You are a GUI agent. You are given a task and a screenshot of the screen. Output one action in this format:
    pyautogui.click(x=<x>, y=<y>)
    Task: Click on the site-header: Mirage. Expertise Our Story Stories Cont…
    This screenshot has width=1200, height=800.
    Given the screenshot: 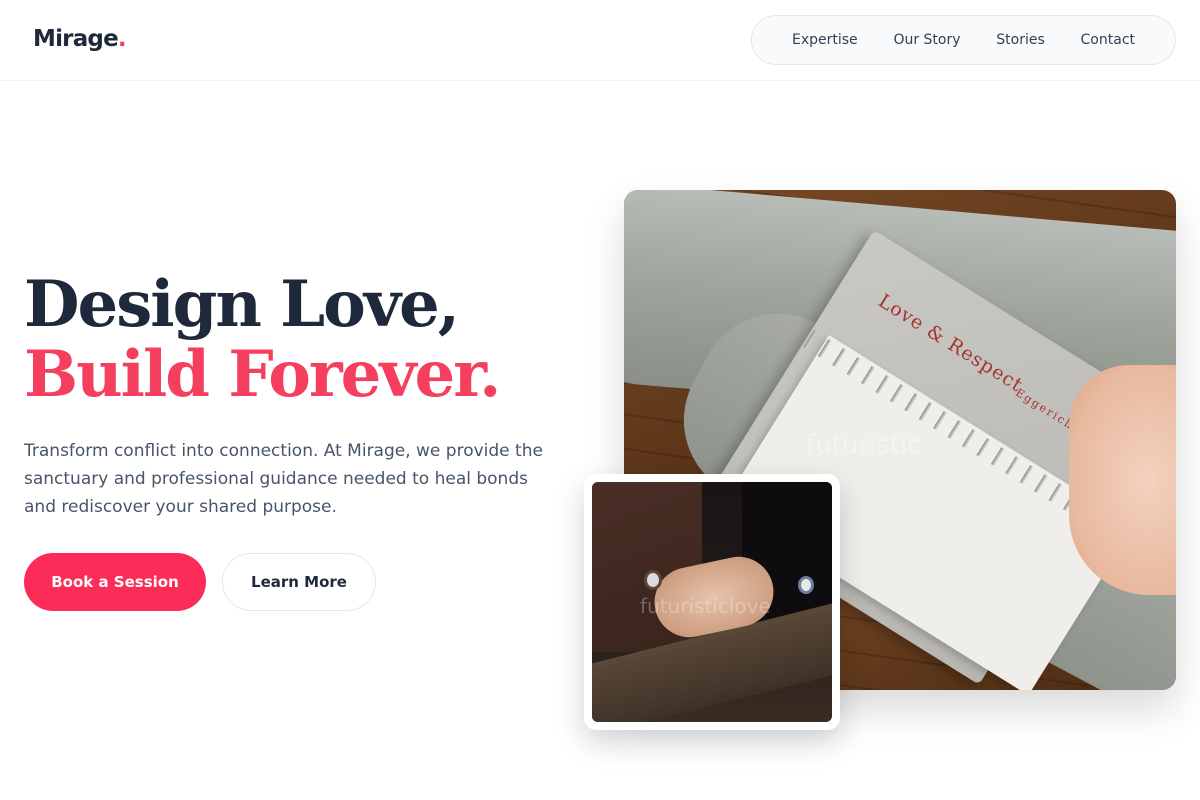 What is the action you would take?
    pyautogui.click(x=600, y=40)
    